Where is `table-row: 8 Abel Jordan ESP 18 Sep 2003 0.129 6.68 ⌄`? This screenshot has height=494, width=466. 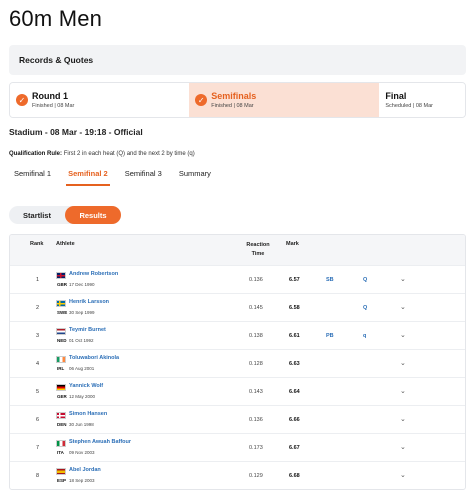 table-row: 8 Abel Jordan ESP 18 Sep 2003 0.129 6.68 ⌄ is located at coordinates (237, 475).